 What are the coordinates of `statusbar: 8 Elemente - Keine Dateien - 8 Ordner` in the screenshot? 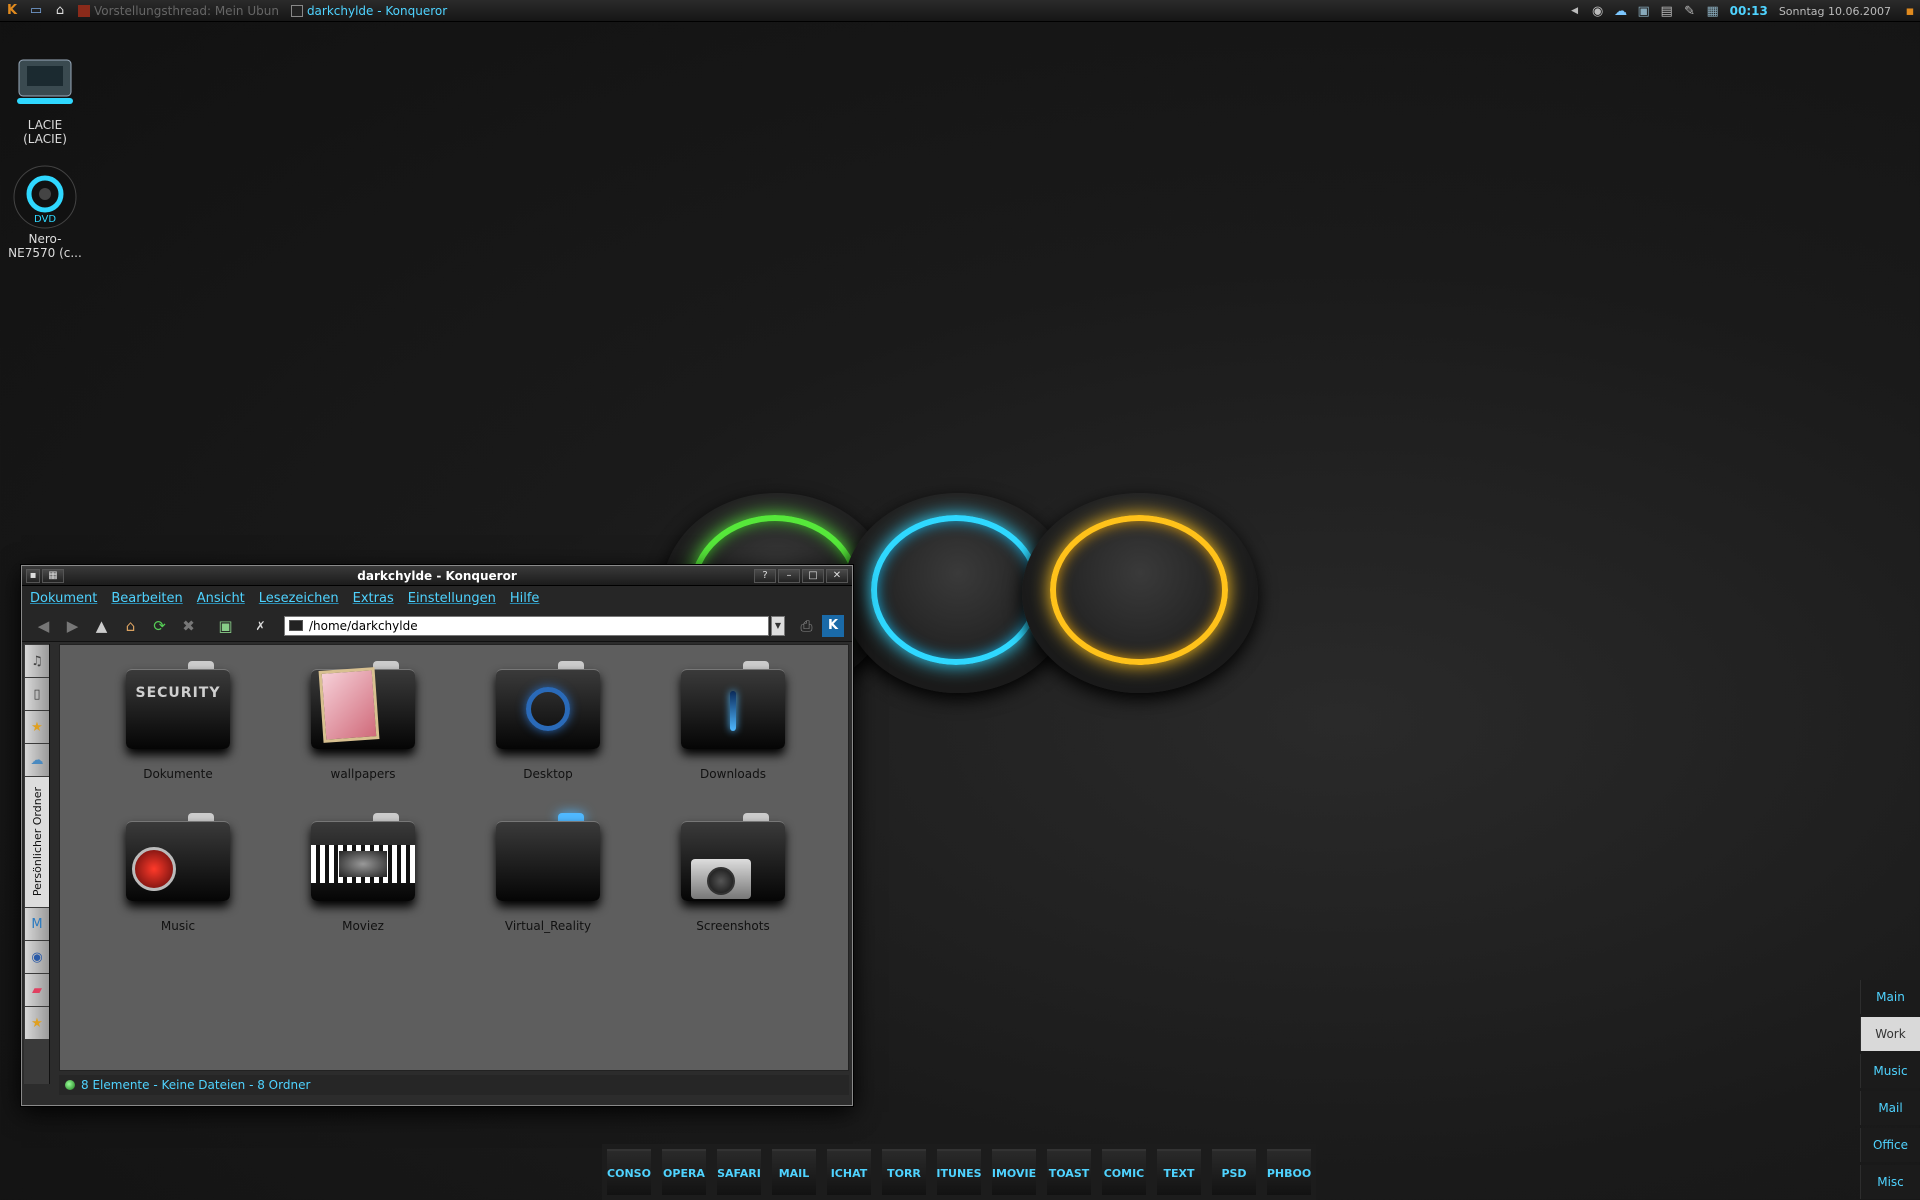 It's located at (454, 1085).